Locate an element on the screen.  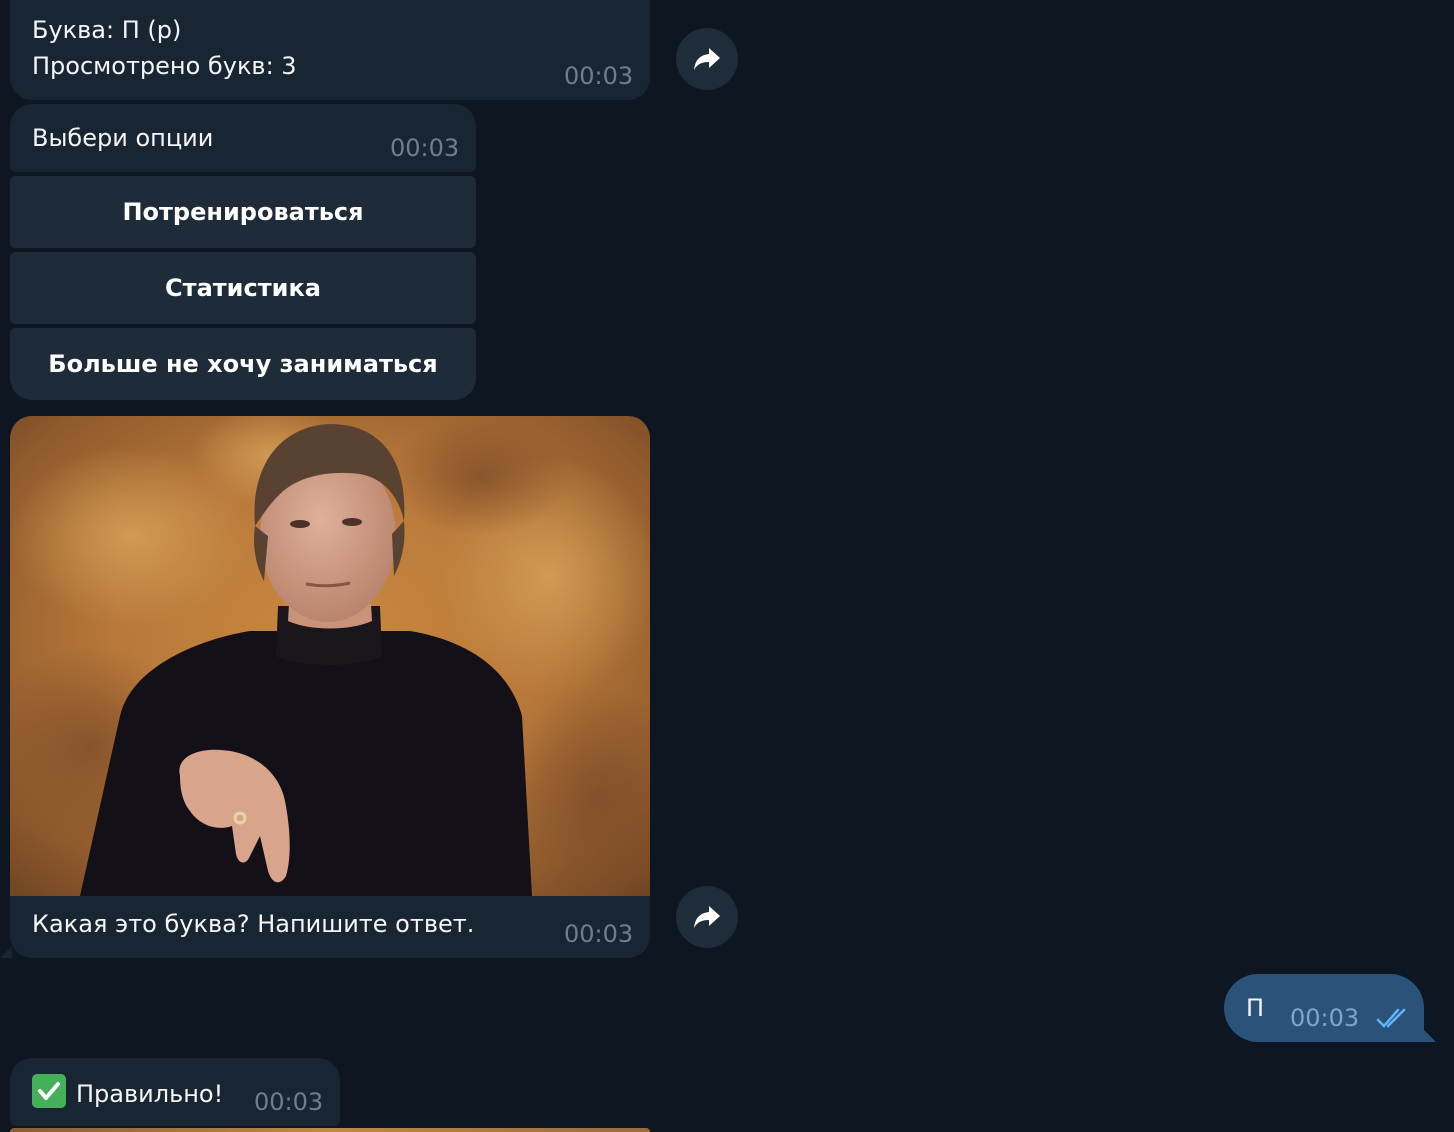
photo-caption-message: Какая это буква? Напишите ответ. 00:03 is located at coordinates (330, 927).